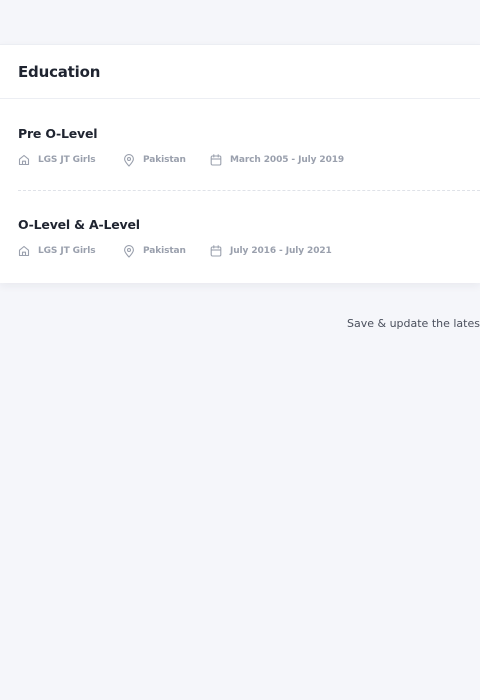 The width and height of the screenshot is (480, 700). I want to click on save-note: Save & update the lates, so click(413, 323).